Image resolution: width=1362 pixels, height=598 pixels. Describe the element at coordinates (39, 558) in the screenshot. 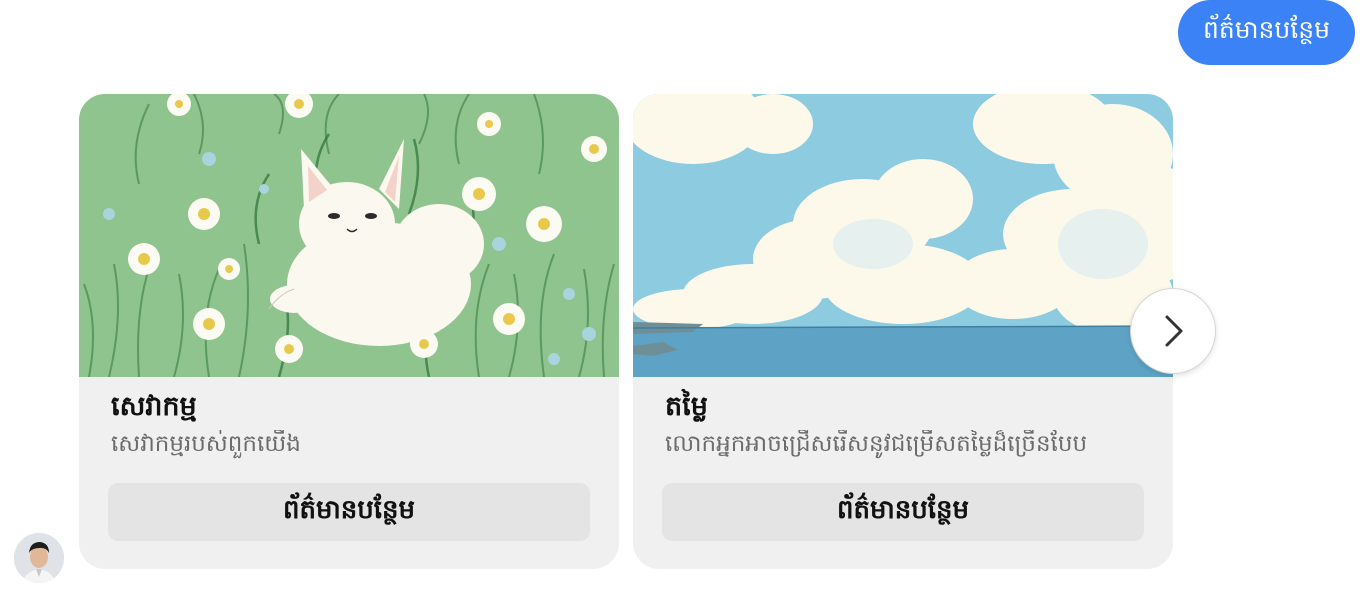

I see `avatar` at that location.